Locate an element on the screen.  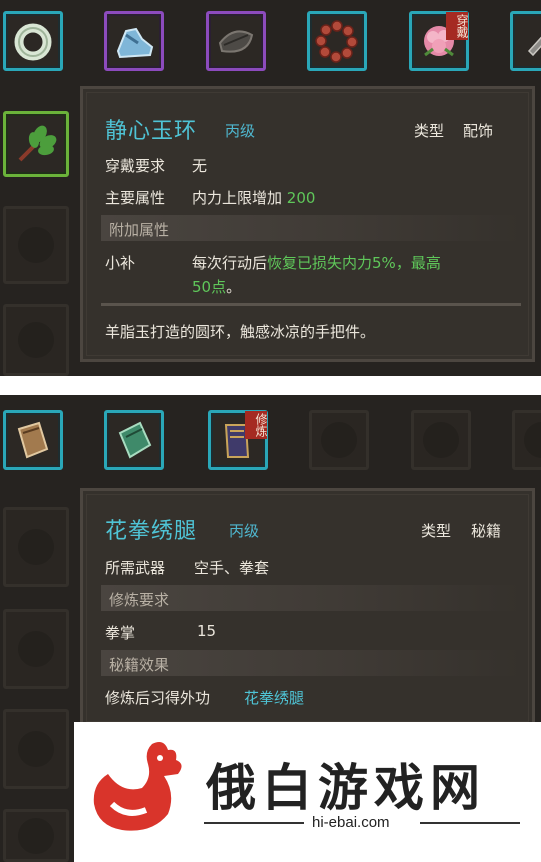
prayer-beads-icon is located at coordinates (336, 41).